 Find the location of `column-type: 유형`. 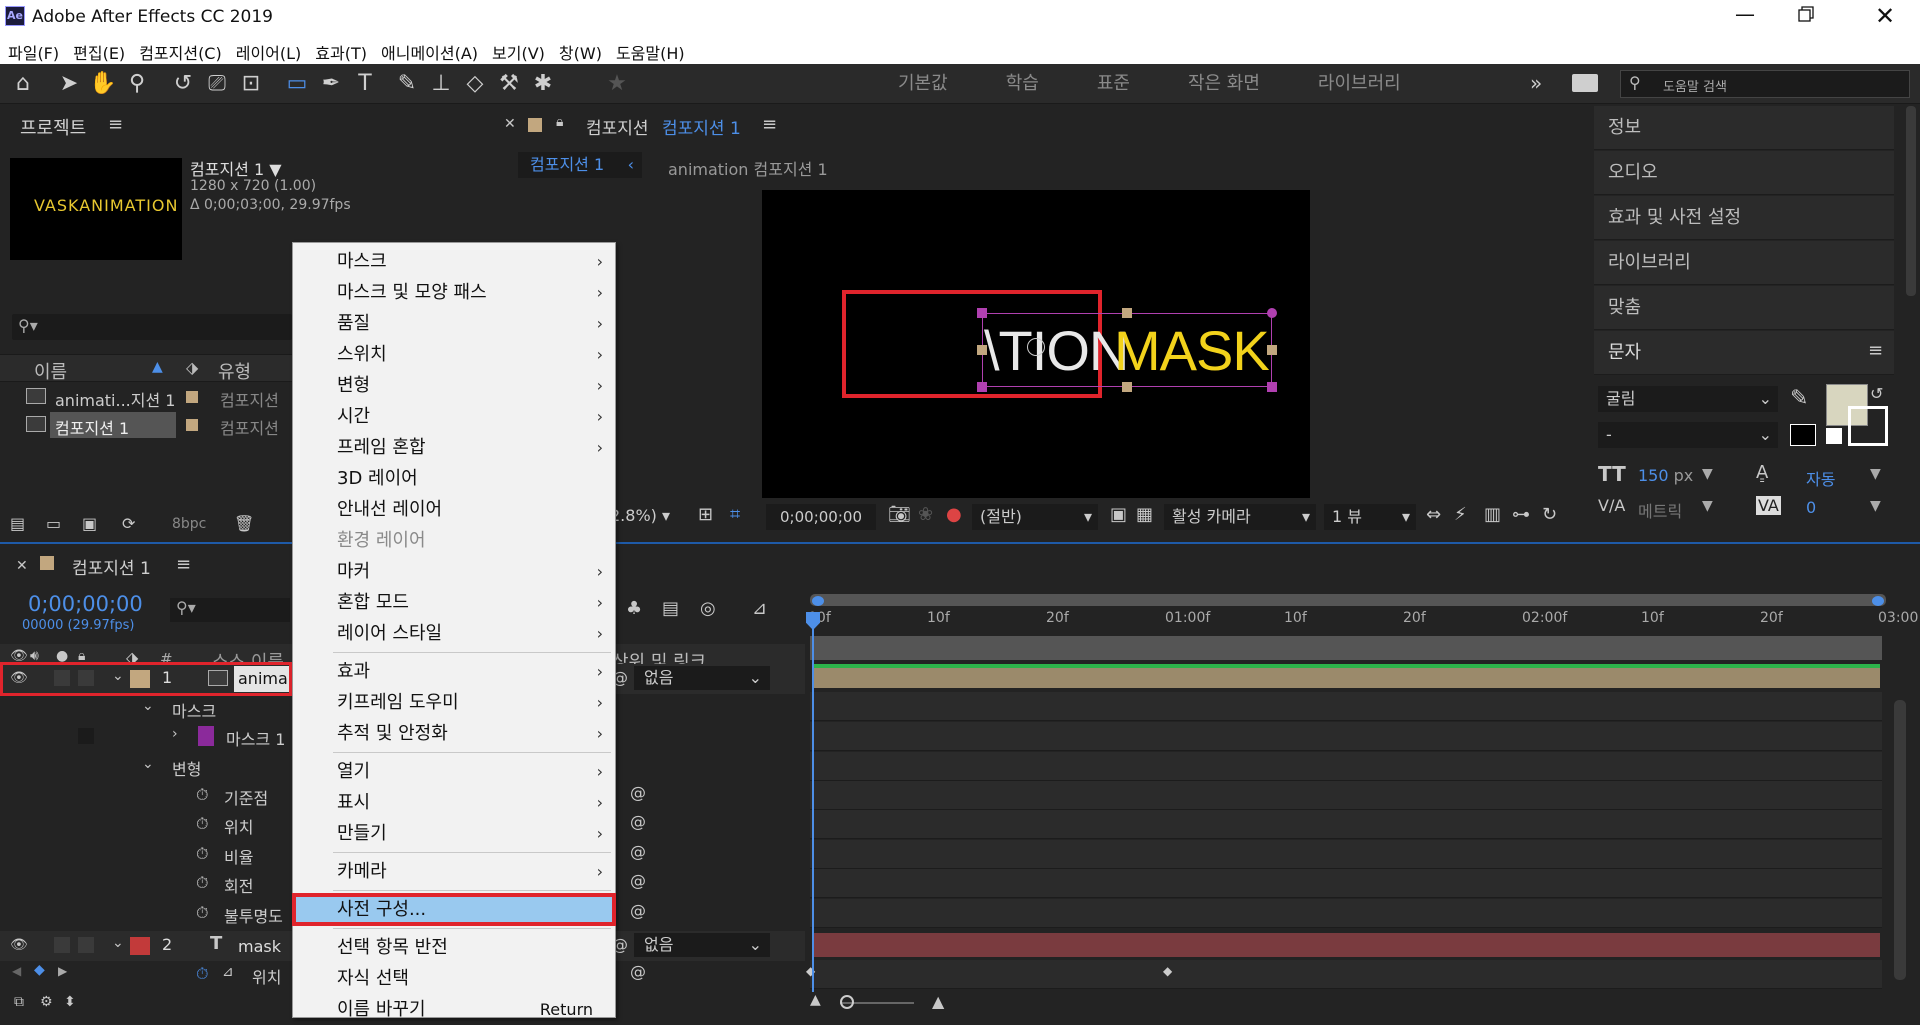

column-type: 유형 is located at coordinates (234, 371).